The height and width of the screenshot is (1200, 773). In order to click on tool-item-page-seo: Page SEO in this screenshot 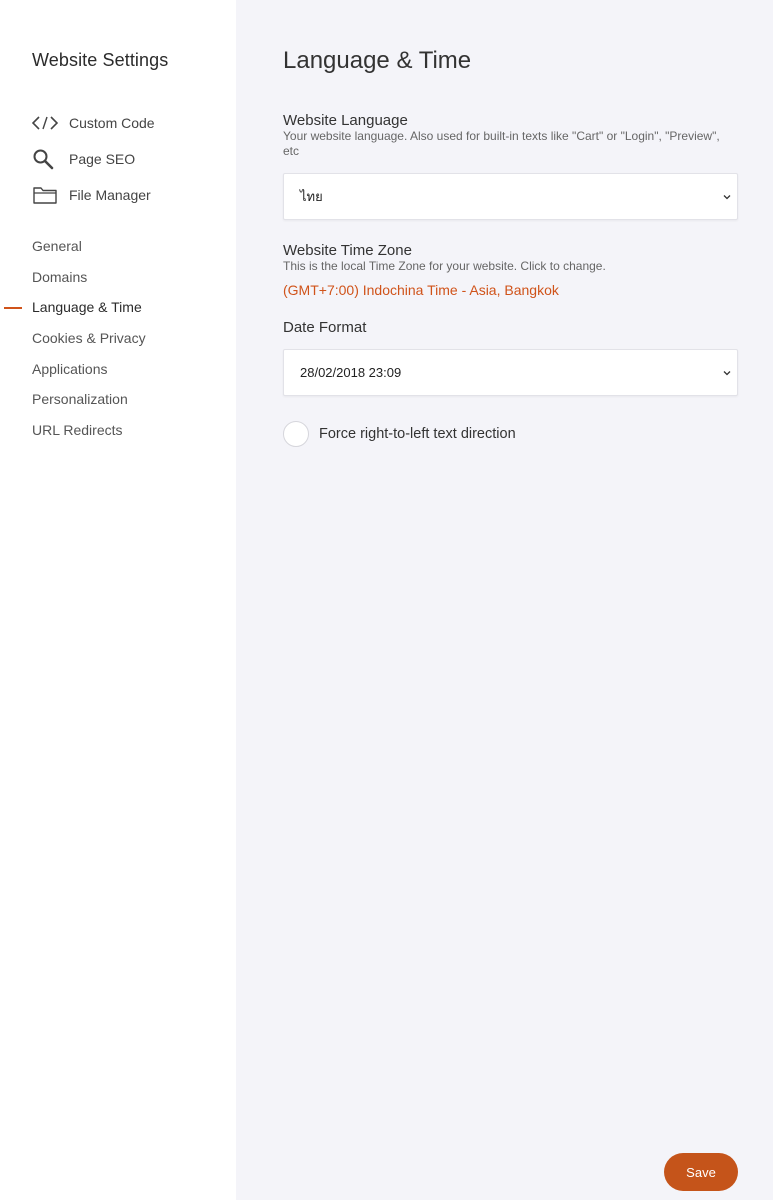, I will do `click(93, 159)`.